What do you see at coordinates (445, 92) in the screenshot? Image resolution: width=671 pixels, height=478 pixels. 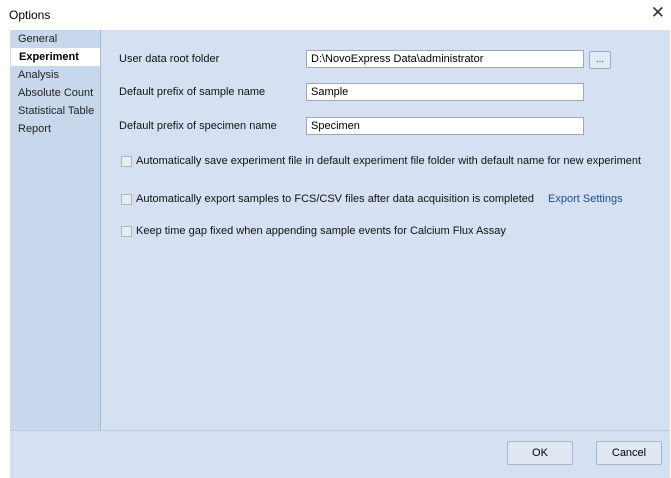 I see `sample-prefix-input: Sample` at bounding box center [445, 92].